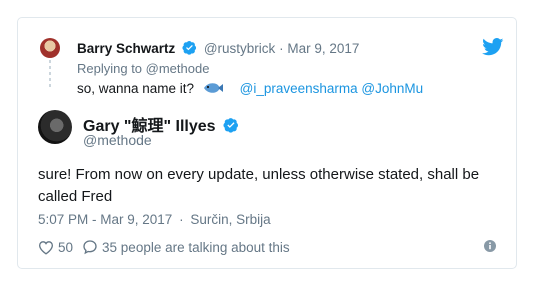 Image resolution: width=535 pixels, height=285 pixels. What do you see at coordinates (126, 48) in the screenshot?
I see `parent-author-name: Barry Schwartz` at bounding box center [126, 48].